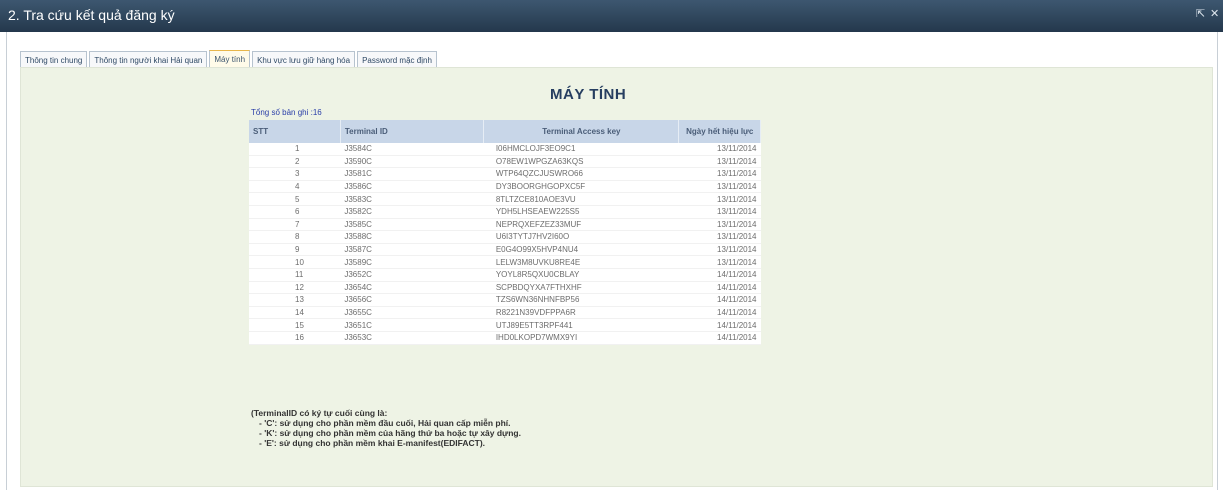 Image resolution: width=1223 pixels, height=490 pixels. I want to click on cell-stt: 11, so click(295, 275).